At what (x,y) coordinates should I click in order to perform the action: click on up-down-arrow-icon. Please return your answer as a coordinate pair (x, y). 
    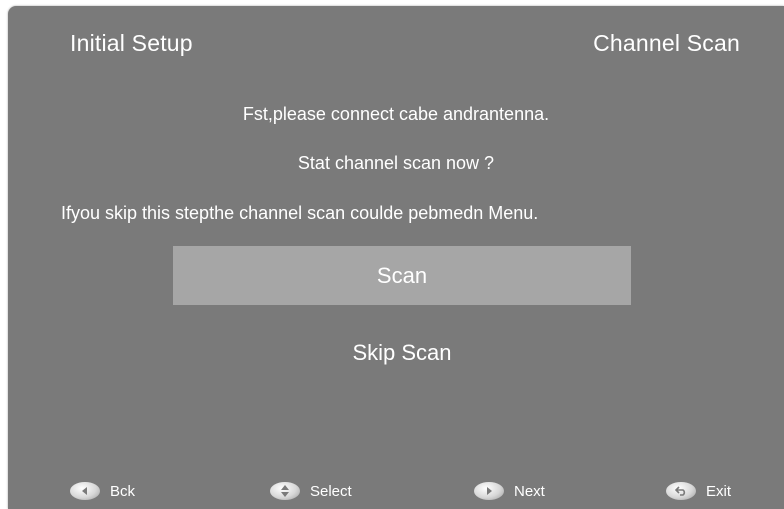
    Looking at the image, I should click on (285, 491).